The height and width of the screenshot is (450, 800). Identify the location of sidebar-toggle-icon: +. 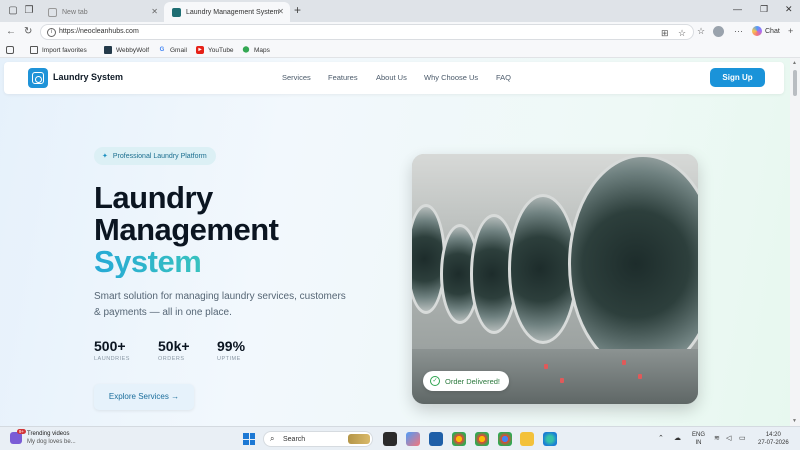
(790, 31).